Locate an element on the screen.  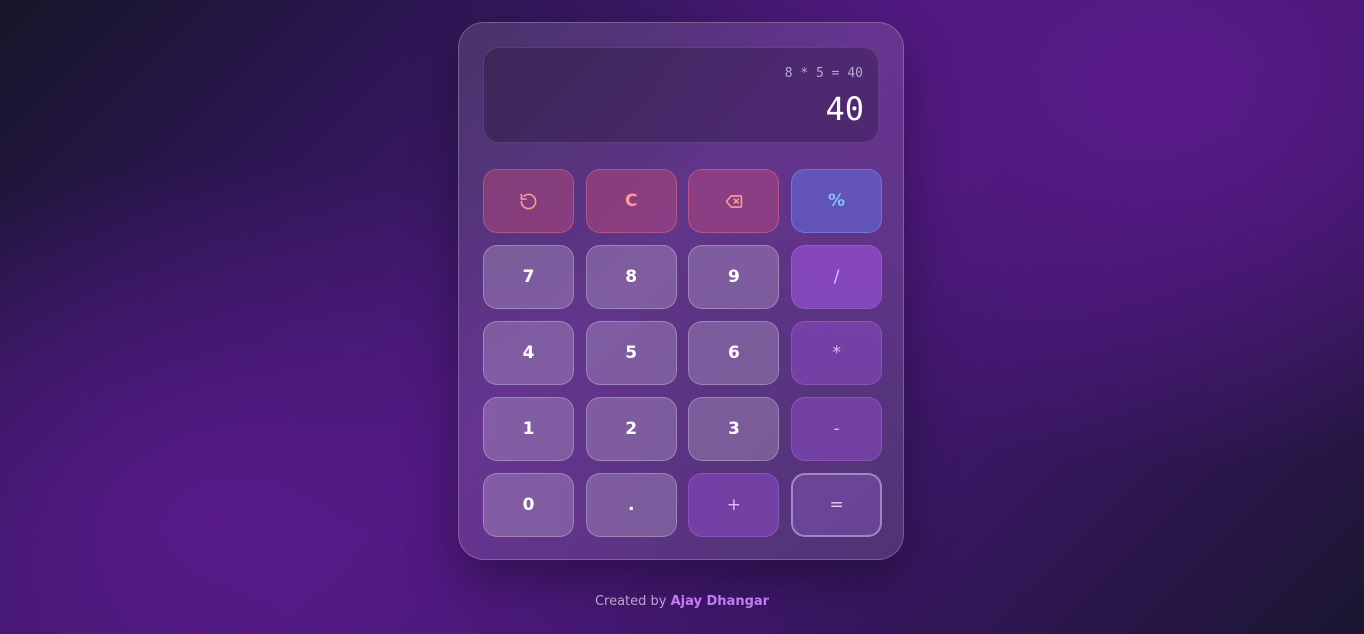
digit-9-button: 9 is located at coordinates (734, 277).